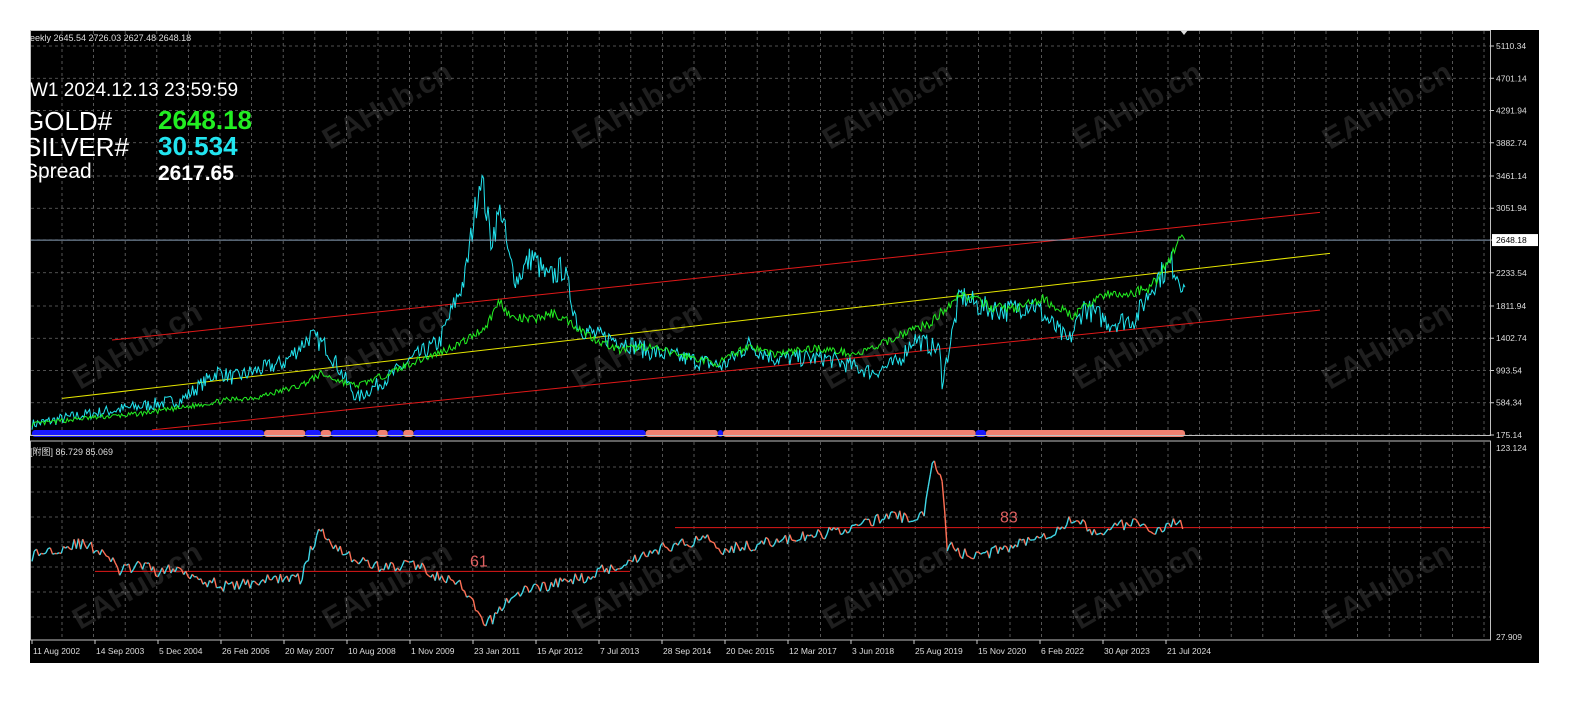 The image size is (1595, 705). Describe the element at coordinates (58, 171) in the screenshot. I see `spread-label: Spread` at that location.